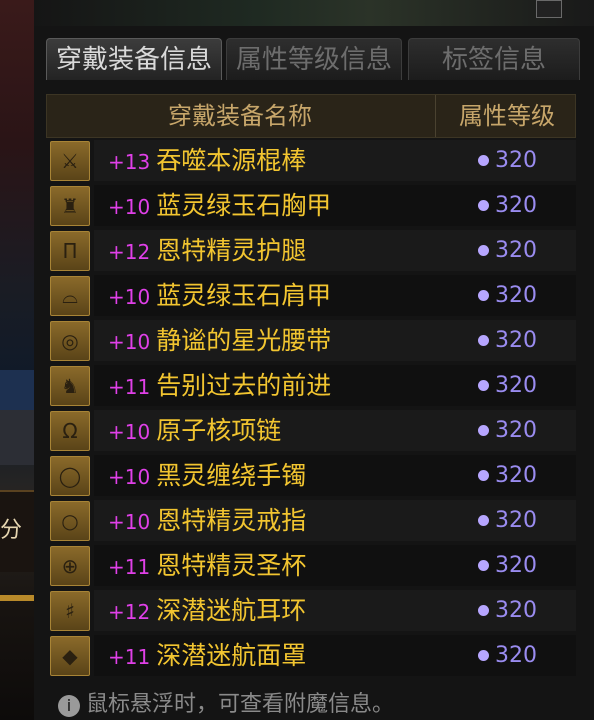  I want to click on table-row: Ω +10 原子核项链 320, so click(311, 430).